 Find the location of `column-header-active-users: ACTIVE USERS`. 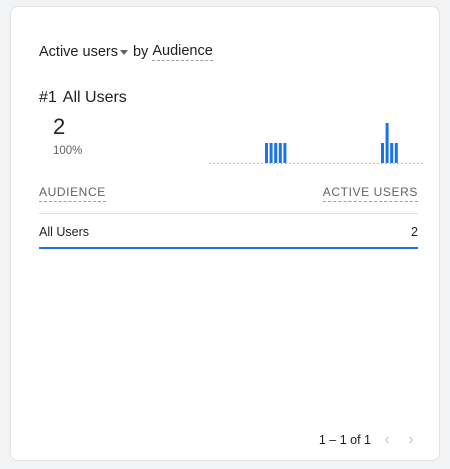

column-header-active-users: ACTIVE USERS is located at coordinates (370, 193).